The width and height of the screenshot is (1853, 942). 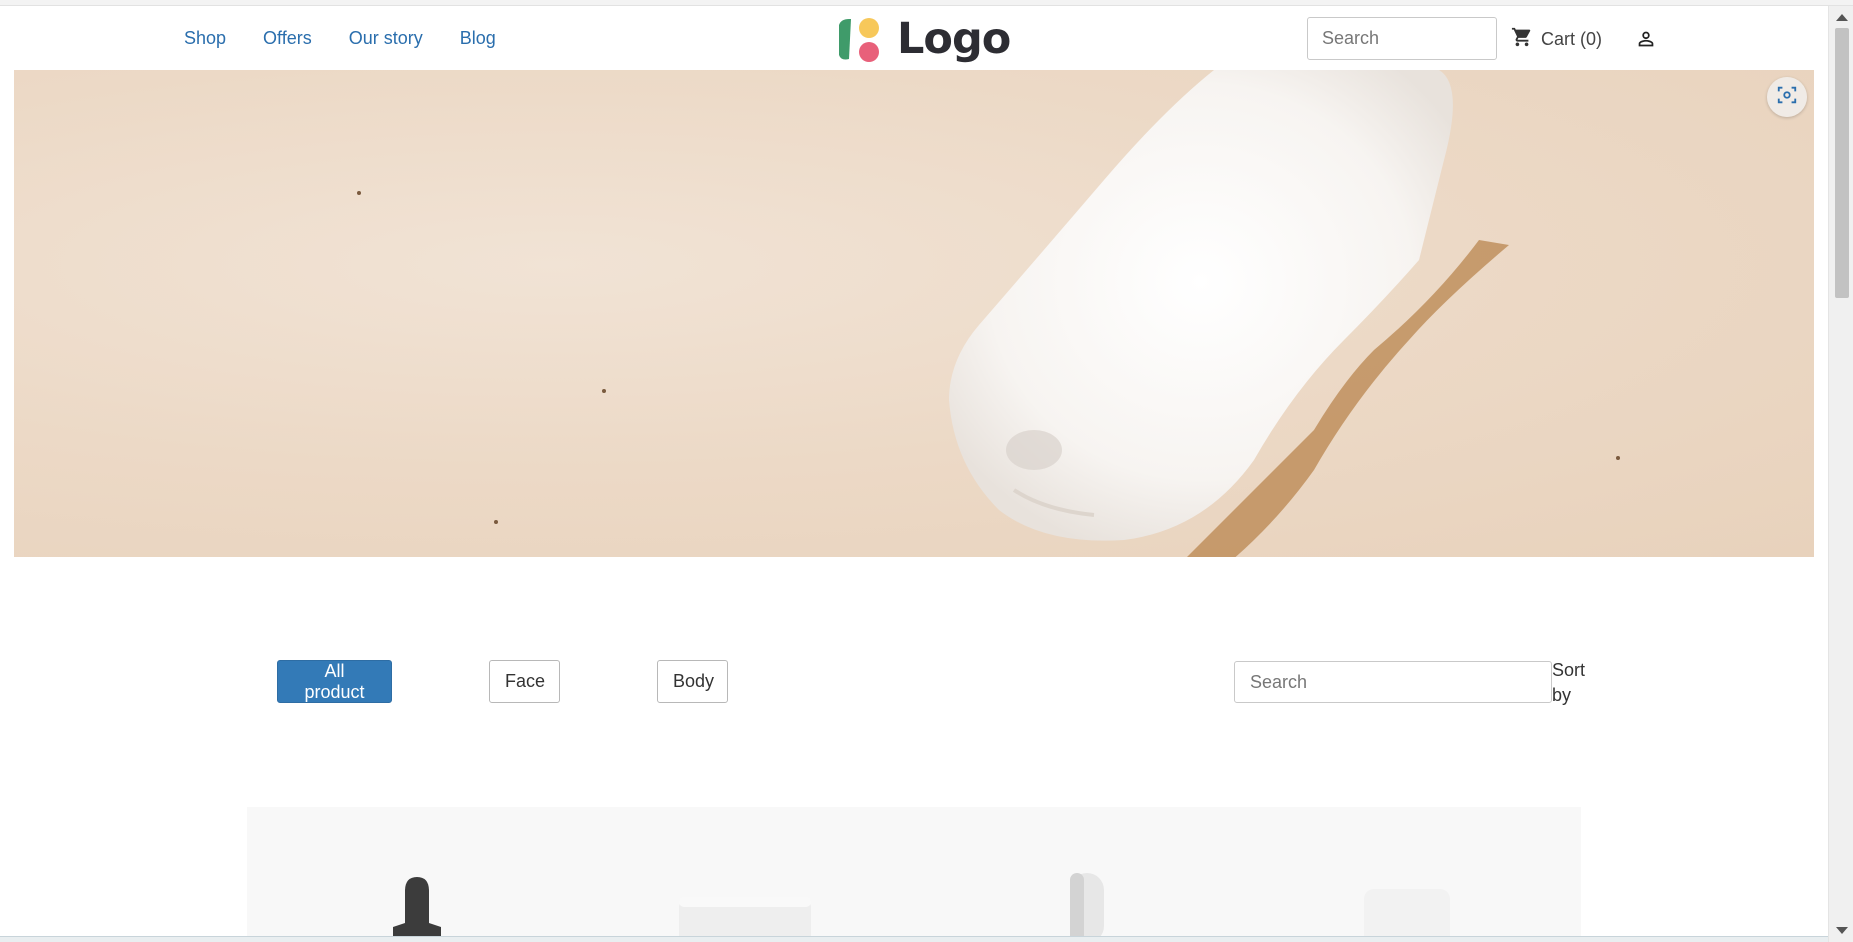 I want to click on window-bottom-edge, so click(x=914, y=939).